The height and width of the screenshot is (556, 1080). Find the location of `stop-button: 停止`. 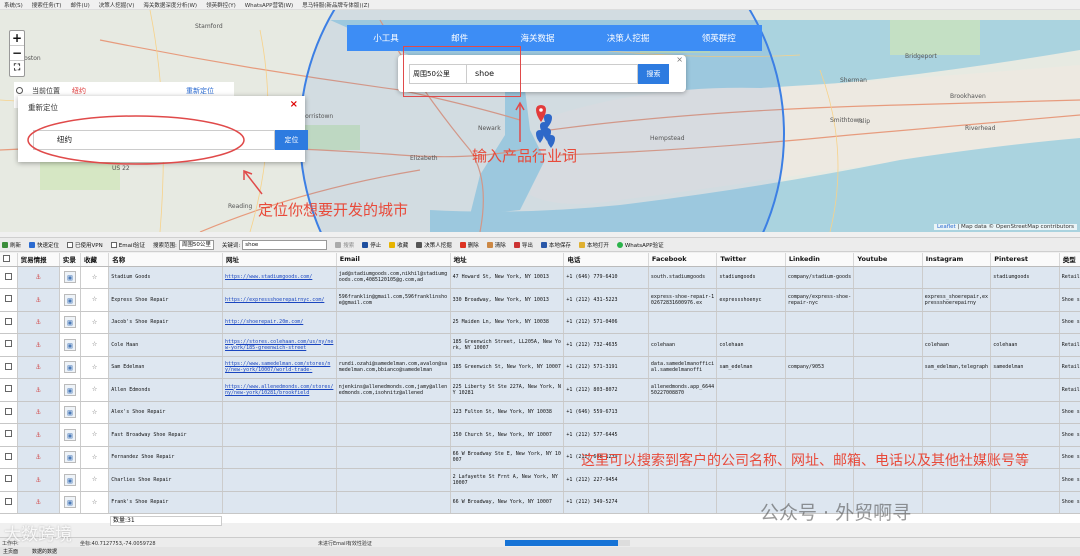

stop-button: 停止 is located at coordinates (371, 245).